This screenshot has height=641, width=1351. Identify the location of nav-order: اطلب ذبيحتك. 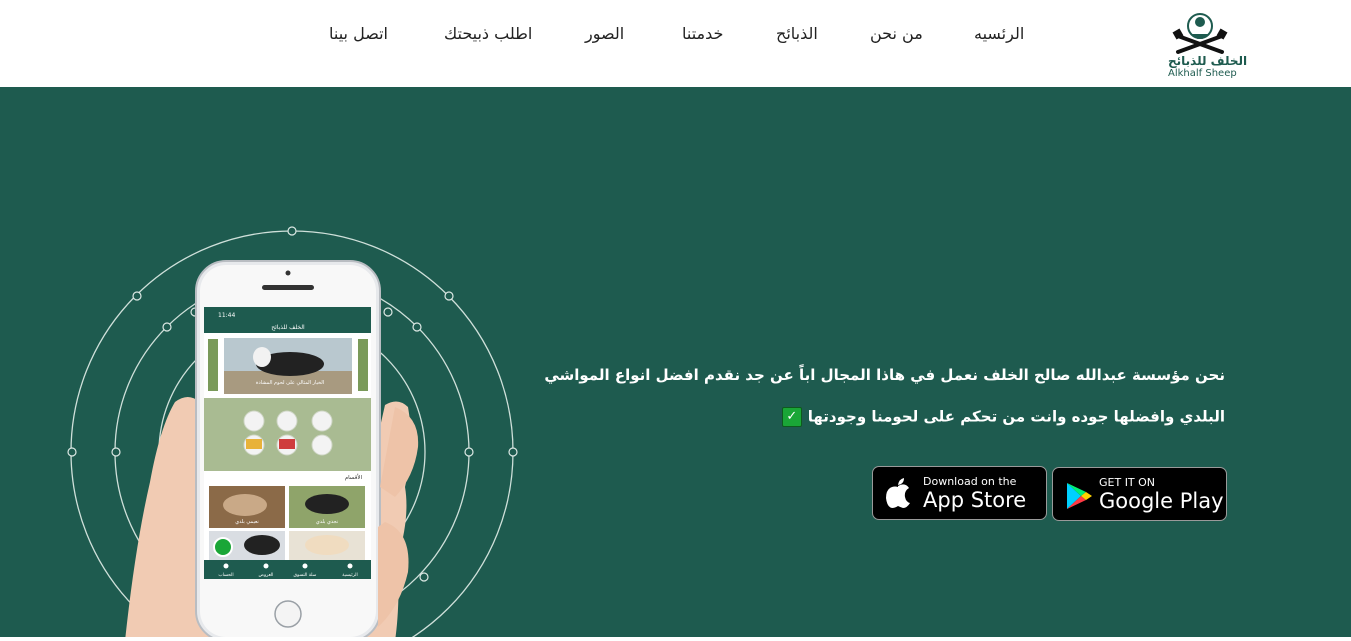
(488, 33).